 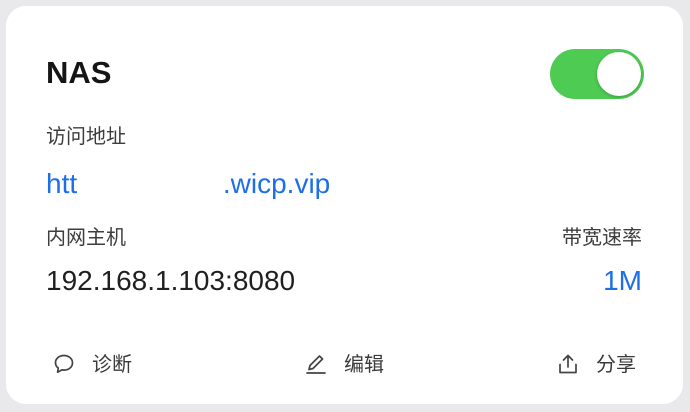 I want to click on bandwidth-value: 1M, so click(x=622, y=280).